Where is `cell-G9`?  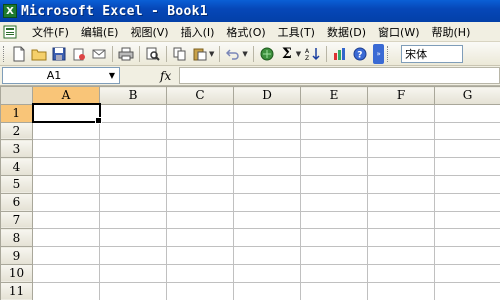 cell-G9 is located at coordinates (467, 255).